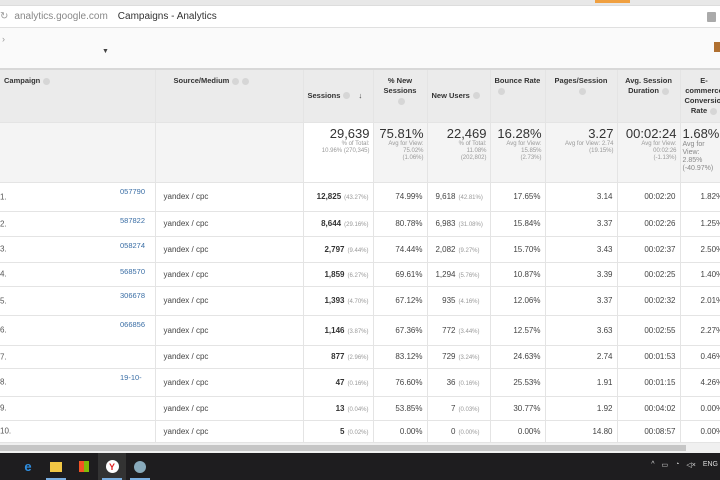 Image resolution: width=720 pixels, height=480 pixels. Describe the element at coordinates (338, 96) in the screenshot. I see `col-sessions: Sessions ↓` at that location.